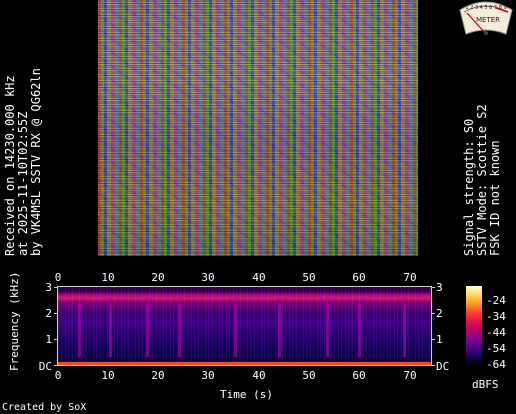 The width and height of the screenshot is (516, 414). What do you see at coordinates (259, 277) in the screenshot?
I see `x-tick-top: 40` at bounding box center [259, 277].